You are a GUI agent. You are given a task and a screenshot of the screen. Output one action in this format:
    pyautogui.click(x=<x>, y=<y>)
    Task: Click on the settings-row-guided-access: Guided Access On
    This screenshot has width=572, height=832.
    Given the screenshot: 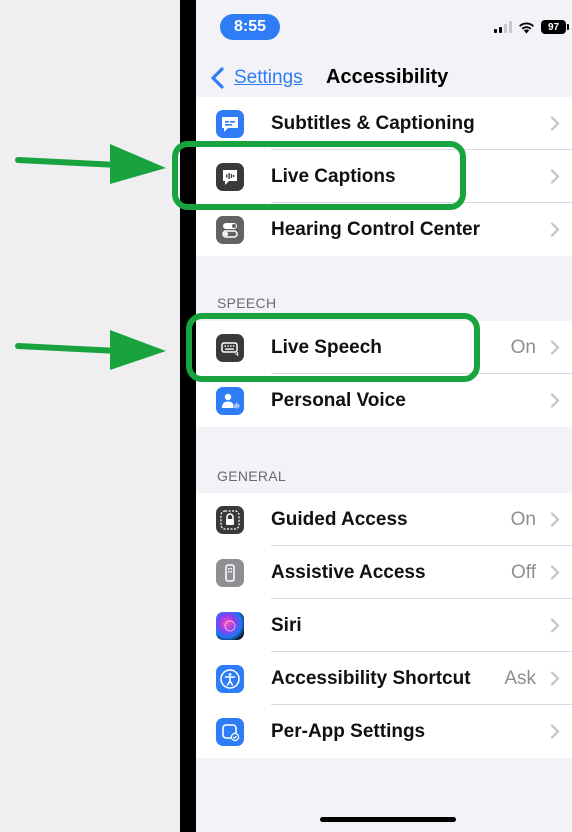 What is the action you would take?
    pyautogui.click(x=384, y=519)
    